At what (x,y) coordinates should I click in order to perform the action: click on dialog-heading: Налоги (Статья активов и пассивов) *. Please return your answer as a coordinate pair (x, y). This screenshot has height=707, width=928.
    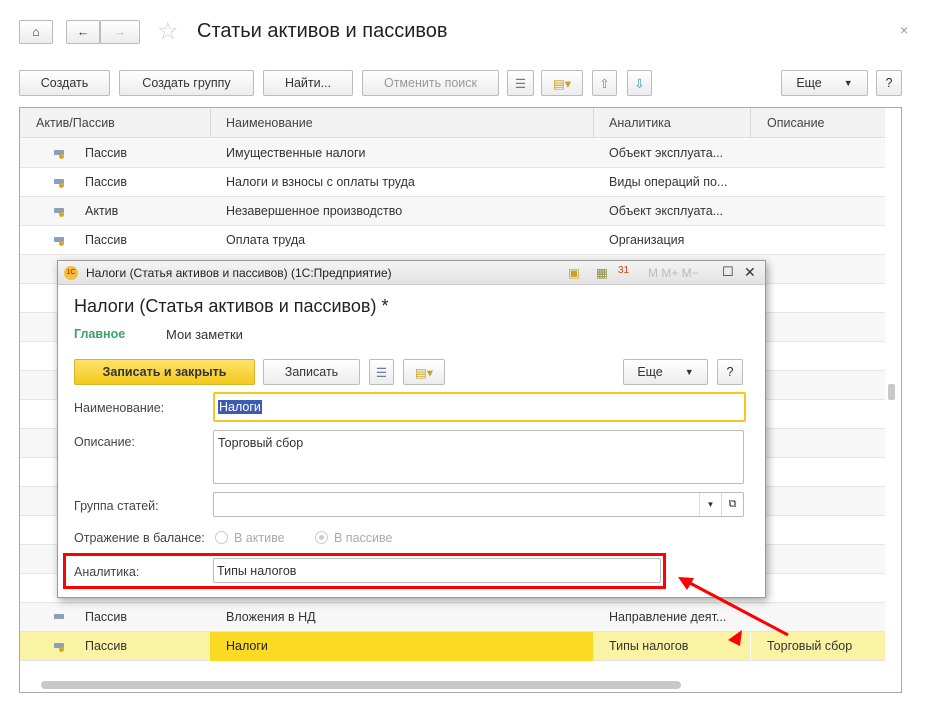
    Looking at the image, I should click on (231, 306).